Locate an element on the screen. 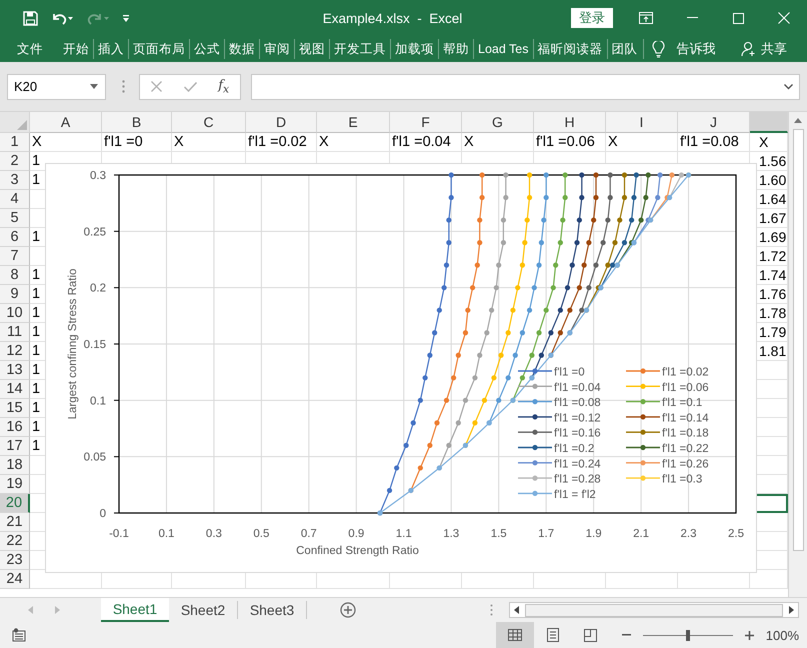 This screenshot has height=648, width=807. vertical-scrollbar is located at coordinates (797, 354).